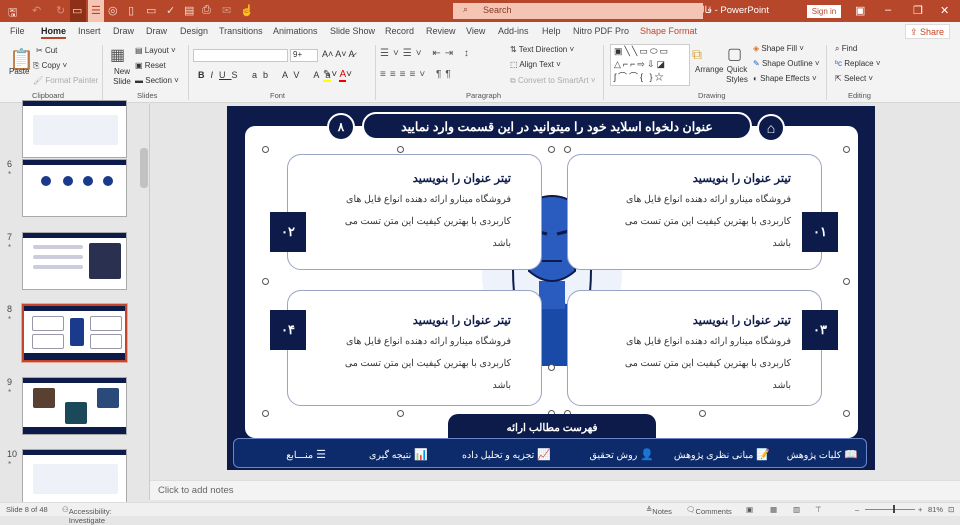 The height and width of the screenshot is (525, 960). Describe the element at coordinates (50, 66) in the screenshot. I see `copy-button: ⎘ Copy ˅` at that location.